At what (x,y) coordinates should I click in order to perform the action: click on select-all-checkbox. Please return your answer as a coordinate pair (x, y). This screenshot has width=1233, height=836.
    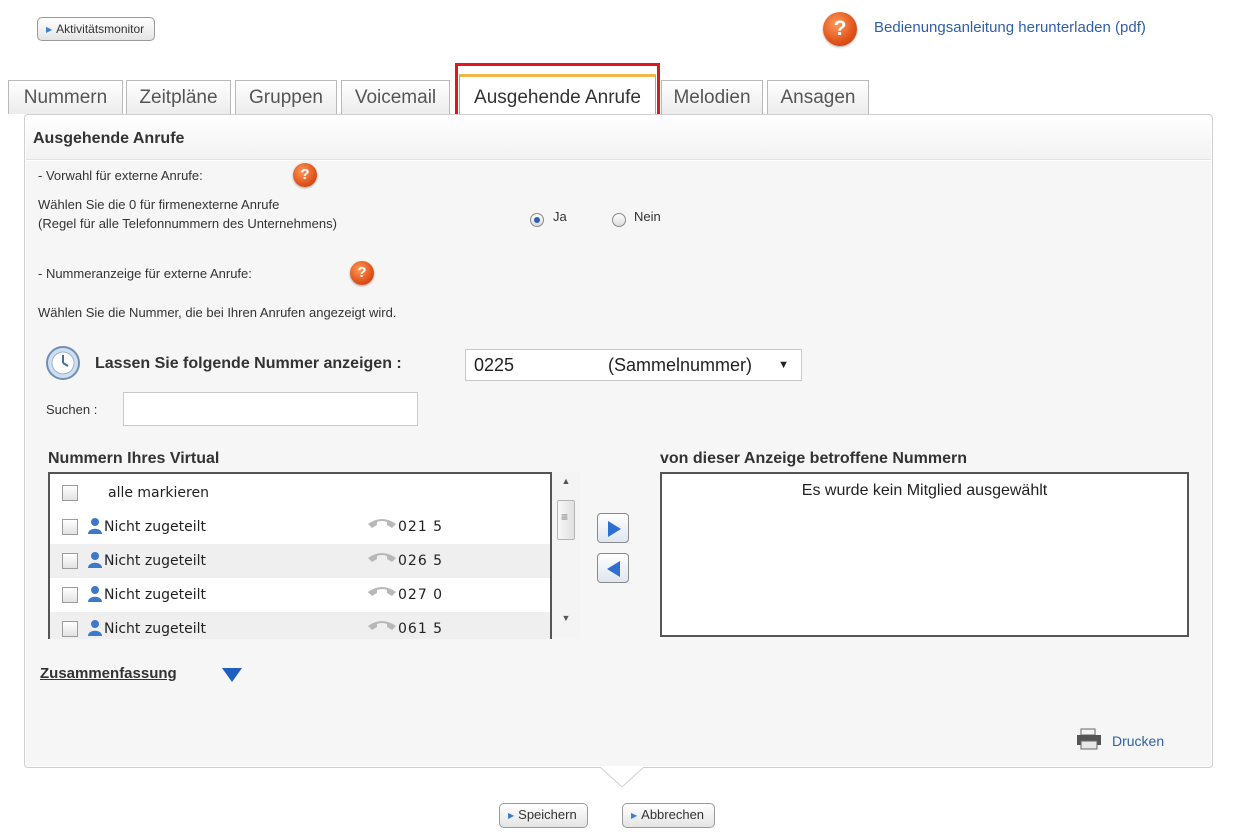
    Looking at the image, I should click on (70, 493).